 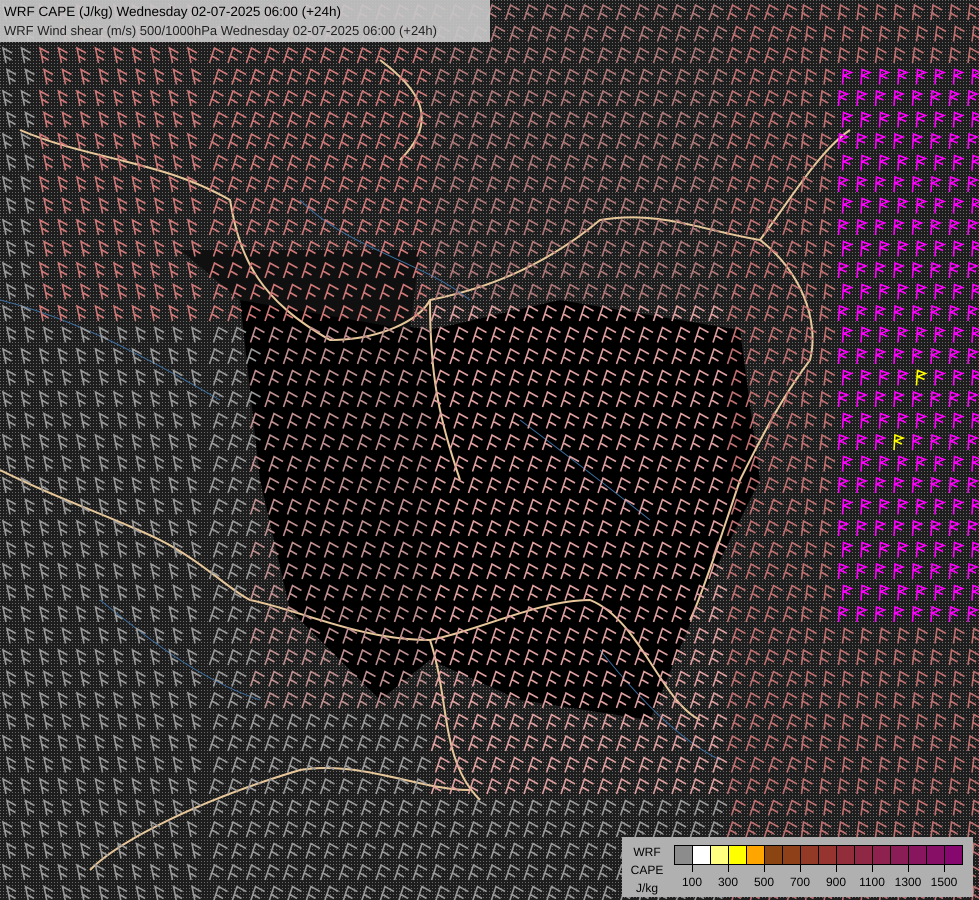 What do you see at coordinates (836, 882) in the screenshot?
I see `legend-tick-label: 900` at bounding box center [836, 882].